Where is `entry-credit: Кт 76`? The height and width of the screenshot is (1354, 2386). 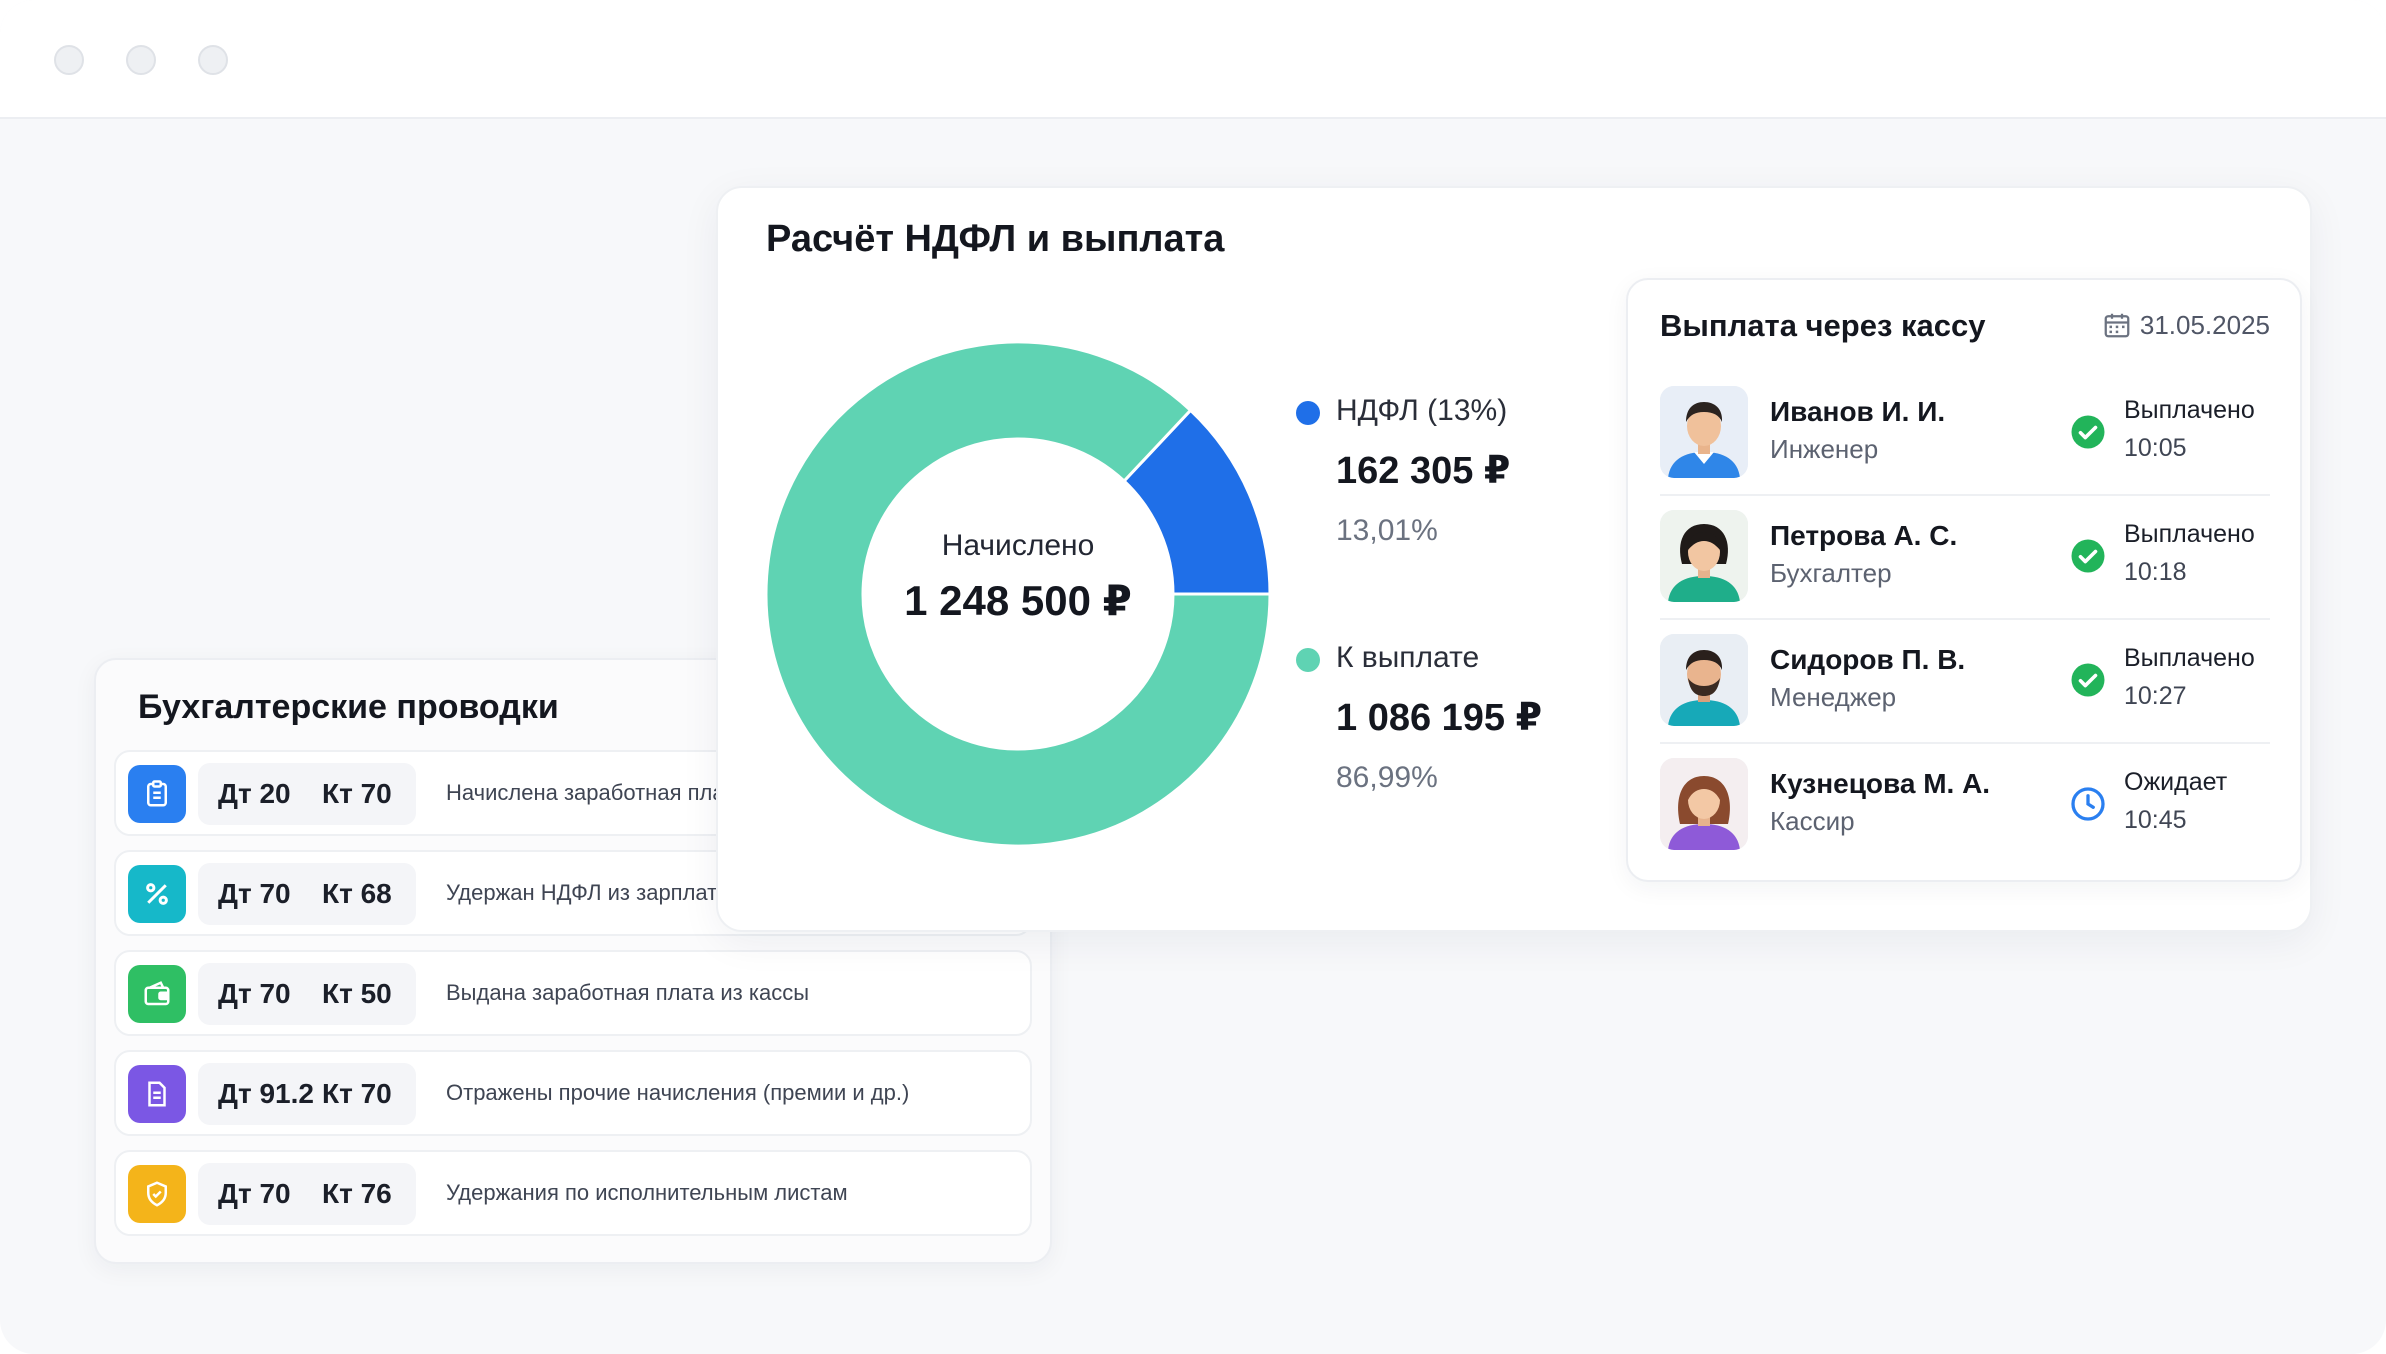 entry-credit: Кт 76 is located at coordinates (357, 1193).